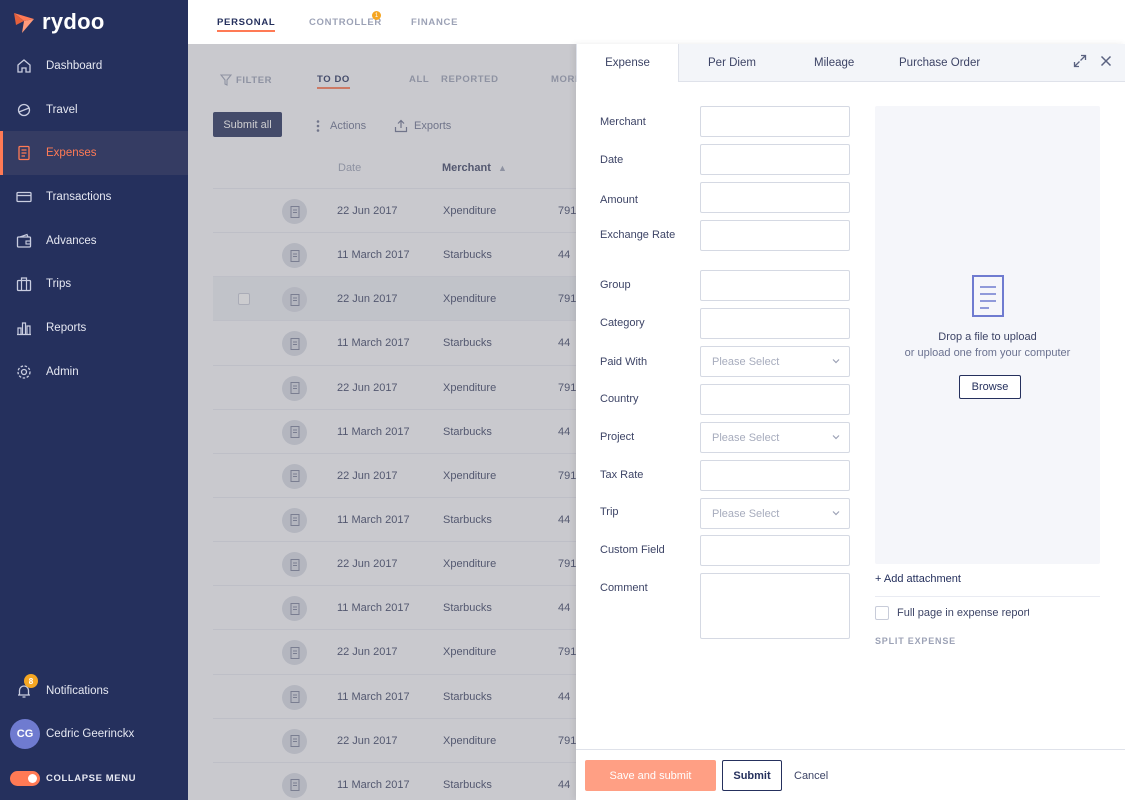  I want to click on comment-textarea, so click(775, 606).